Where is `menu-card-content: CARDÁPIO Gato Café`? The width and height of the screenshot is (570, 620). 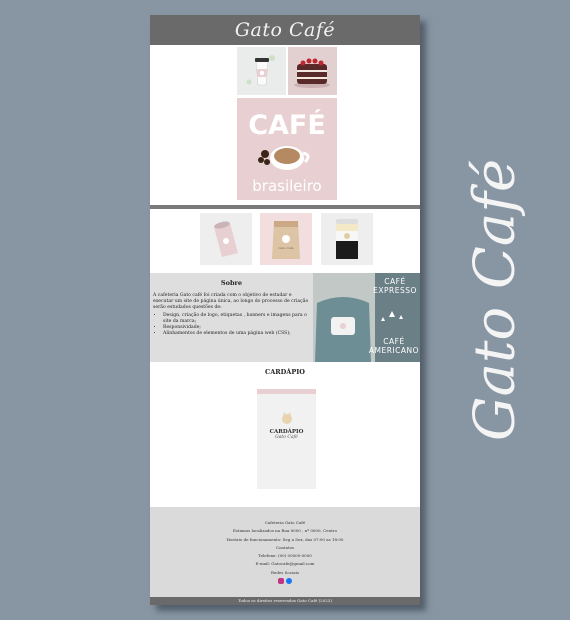 menu-card-content: CARDÁPIO Gato Café is located at coordinates (286, 425).